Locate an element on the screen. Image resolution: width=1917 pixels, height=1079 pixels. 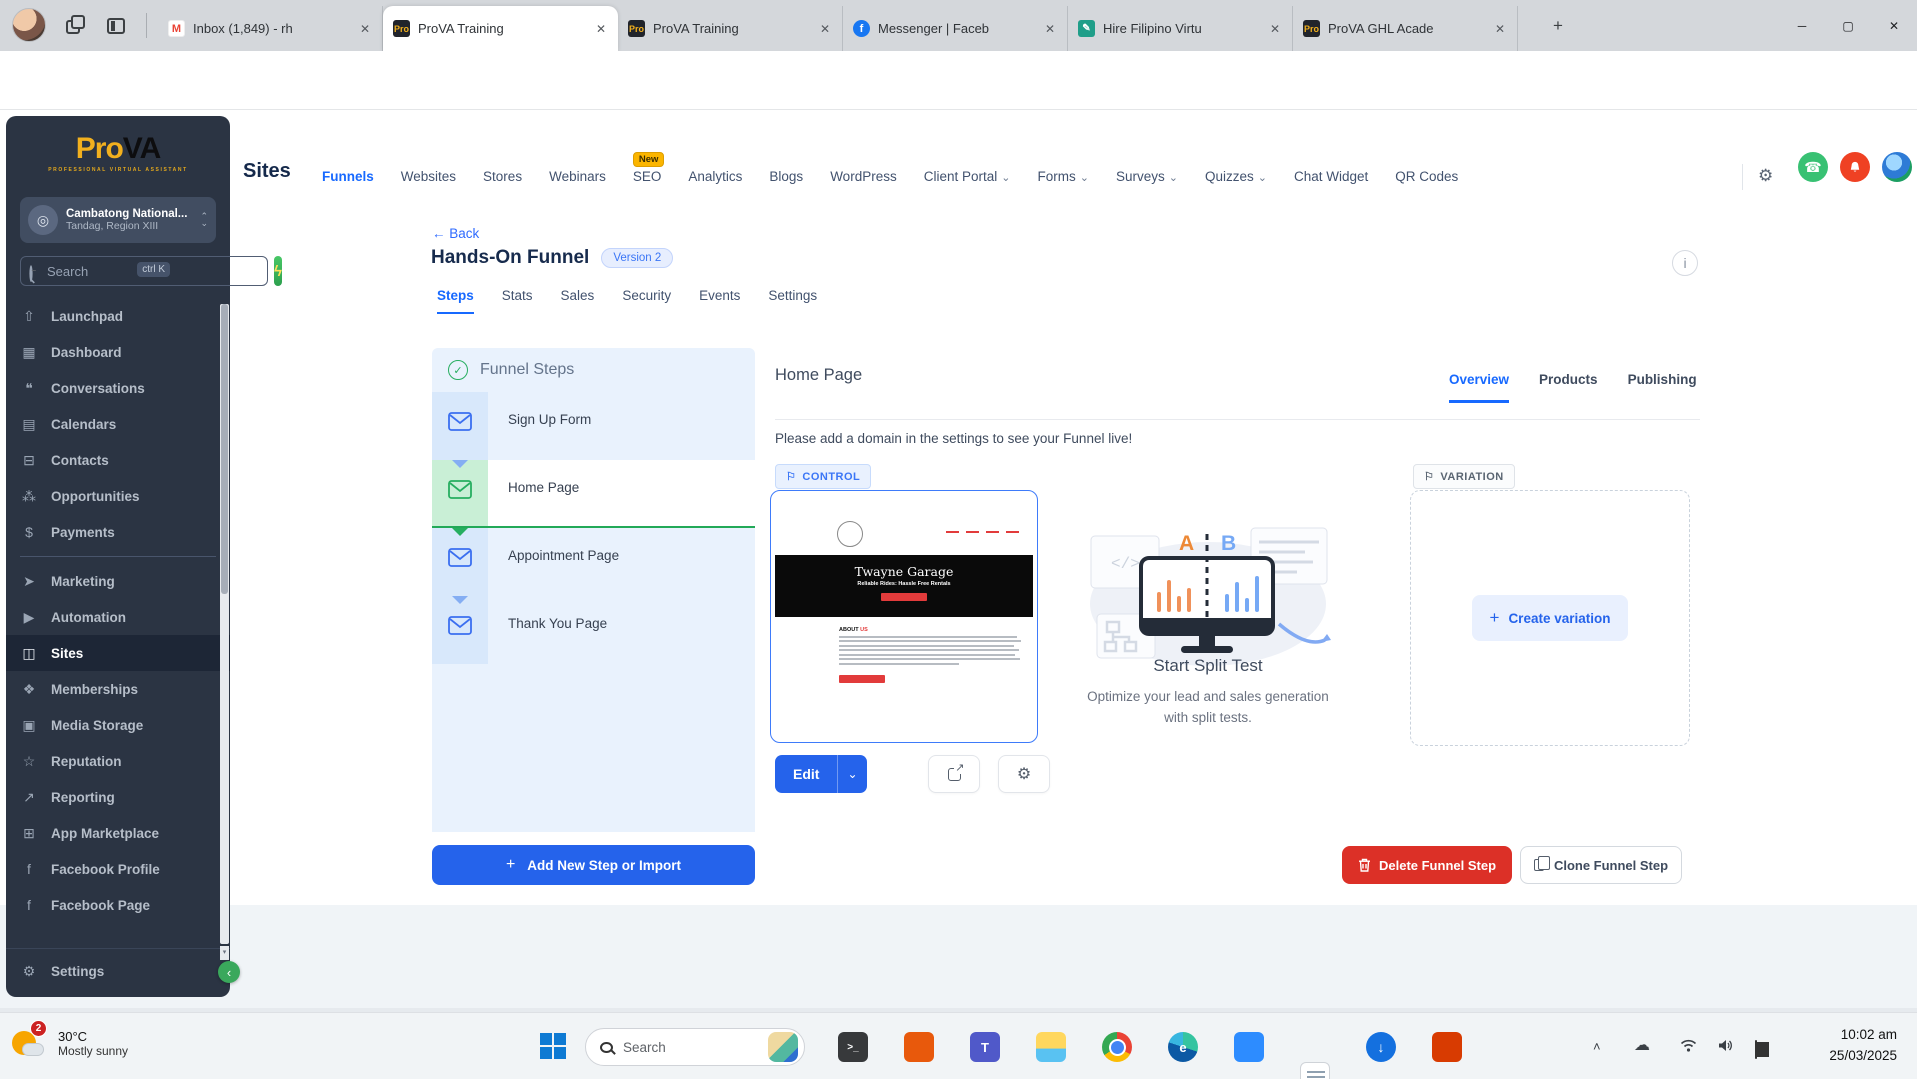
add-new-step-button: + Add New Step or Import is located at coordinates (593, 865).